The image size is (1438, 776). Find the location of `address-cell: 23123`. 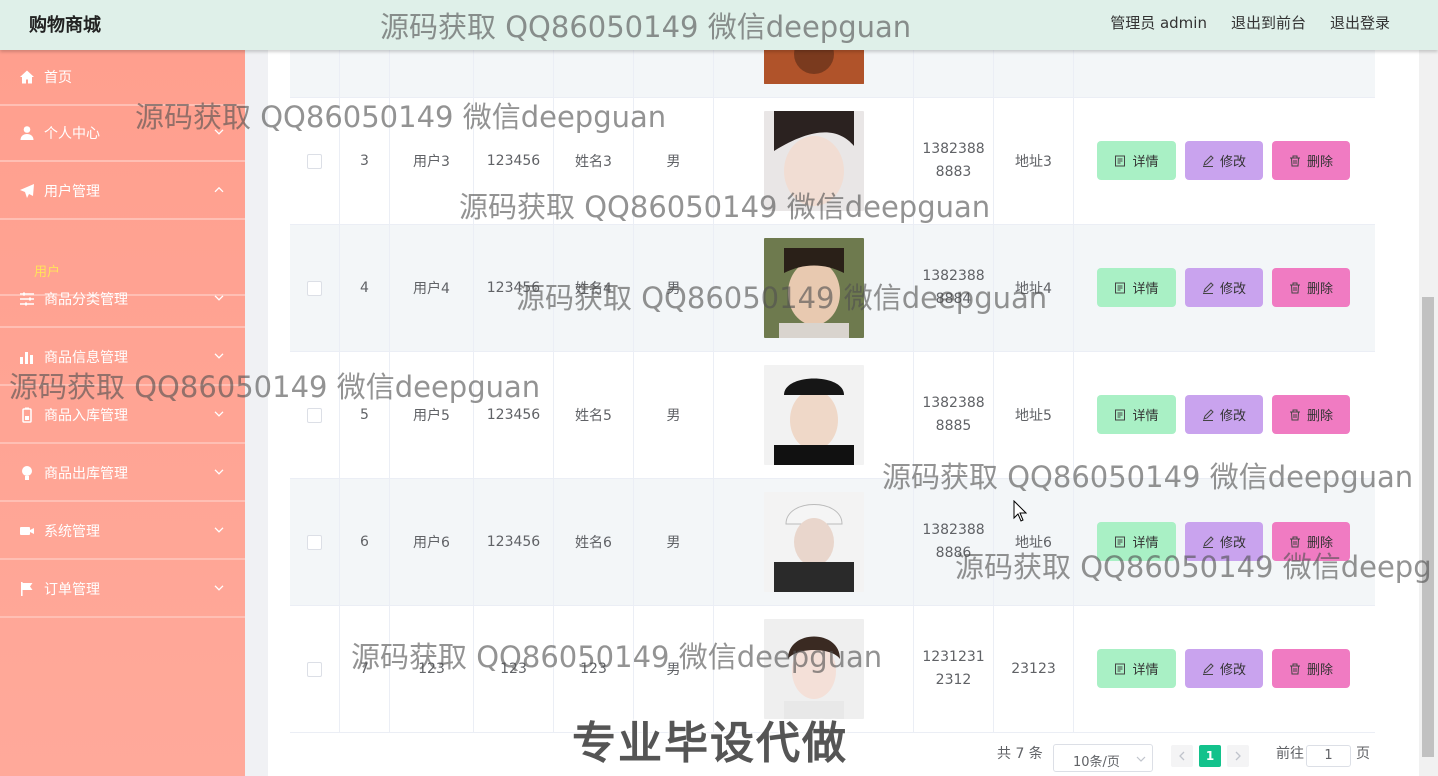

address-cell: 23123 is located at coordinates (1034, 669).